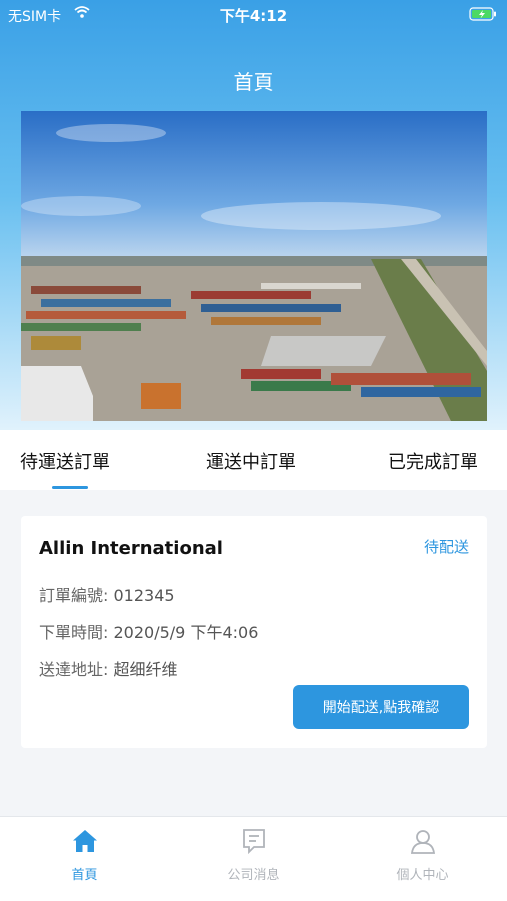  I want to click on active-tab-indicator, so click(70, 487).